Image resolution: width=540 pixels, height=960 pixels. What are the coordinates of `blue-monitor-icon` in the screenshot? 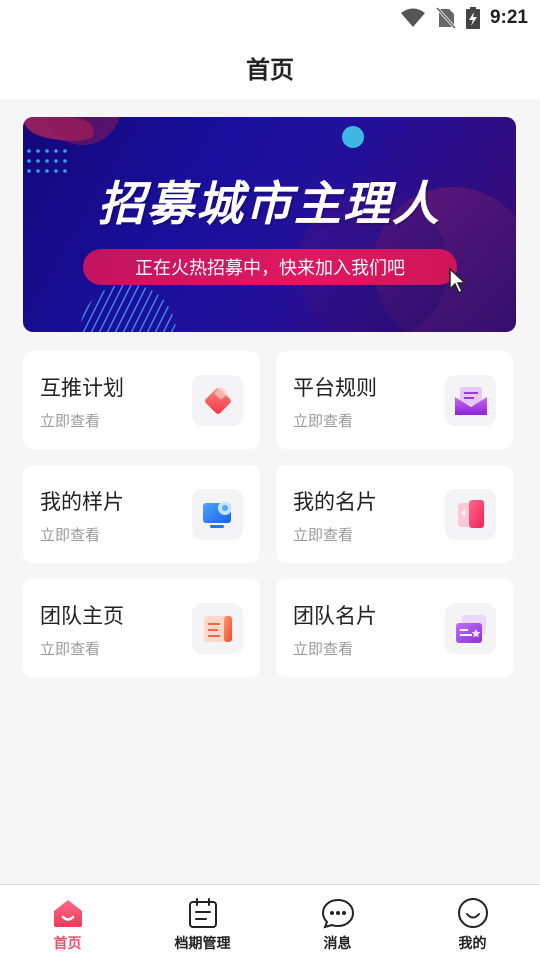 It's located at (217, 514).